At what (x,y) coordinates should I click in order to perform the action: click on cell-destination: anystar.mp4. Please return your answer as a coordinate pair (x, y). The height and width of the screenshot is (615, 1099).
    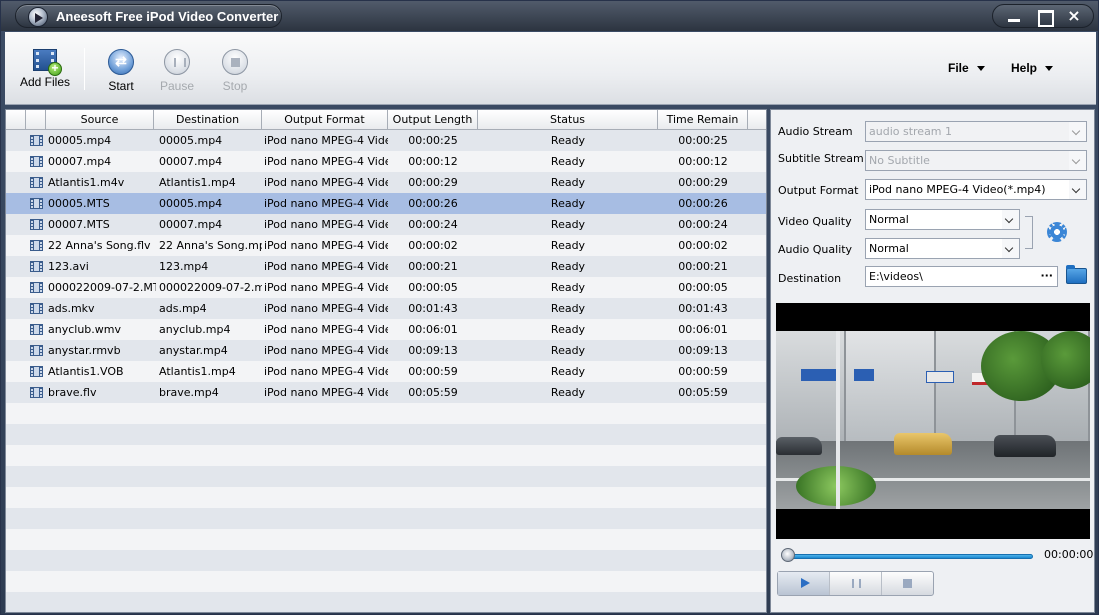
    Looking at the image, I should click on (193, 350).